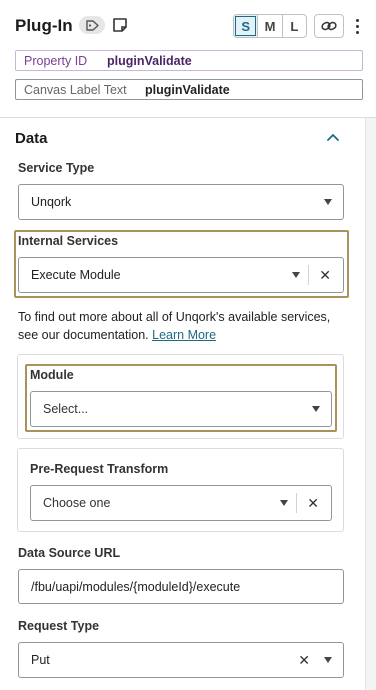 Image resolution: width=376 pixels, height=690 pixels. Describe the element at coordinates (77, 503) in the screenshot. I see `pre-request-placeholder: Choose one` at that location.